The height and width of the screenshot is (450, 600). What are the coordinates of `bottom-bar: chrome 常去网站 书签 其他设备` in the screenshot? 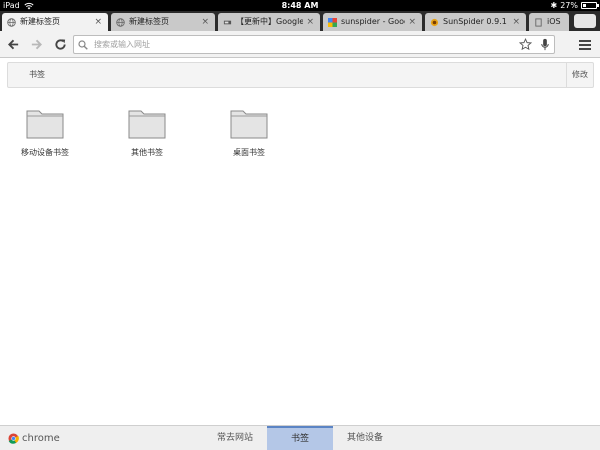 It's located at (300, 437).